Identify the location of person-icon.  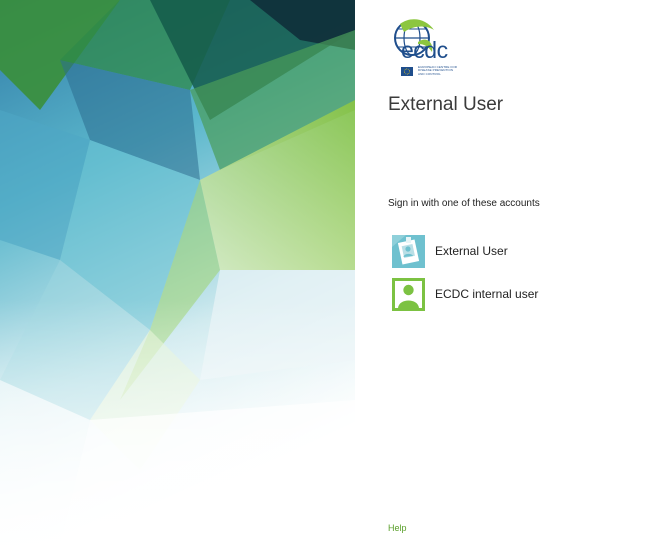
(408, 294).